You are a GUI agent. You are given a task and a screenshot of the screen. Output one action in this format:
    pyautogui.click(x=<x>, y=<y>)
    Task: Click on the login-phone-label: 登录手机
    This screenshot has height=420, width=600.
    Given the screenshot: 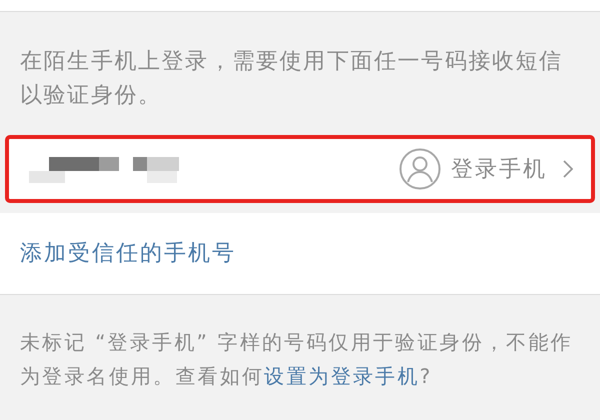 What is the action you would take?
    pyautogui.click(x=499, y=170)
    